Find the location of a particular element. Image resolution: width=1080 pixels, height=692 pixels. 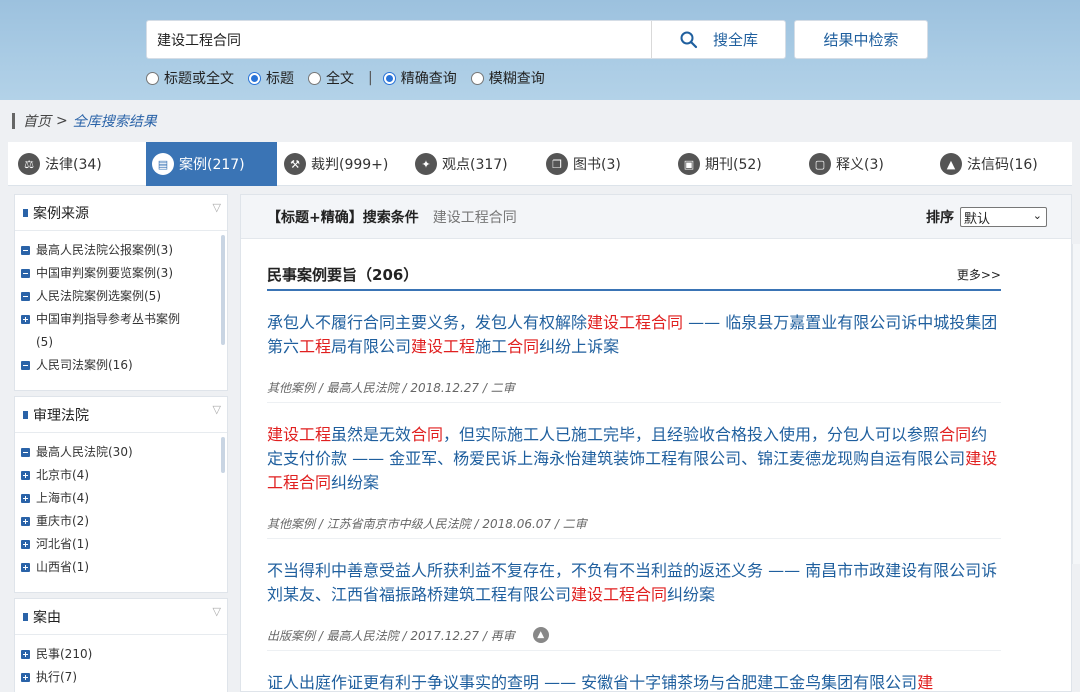

tab-judgment: ⚒ 裁判(999+) is located at coordinates (343, 164).